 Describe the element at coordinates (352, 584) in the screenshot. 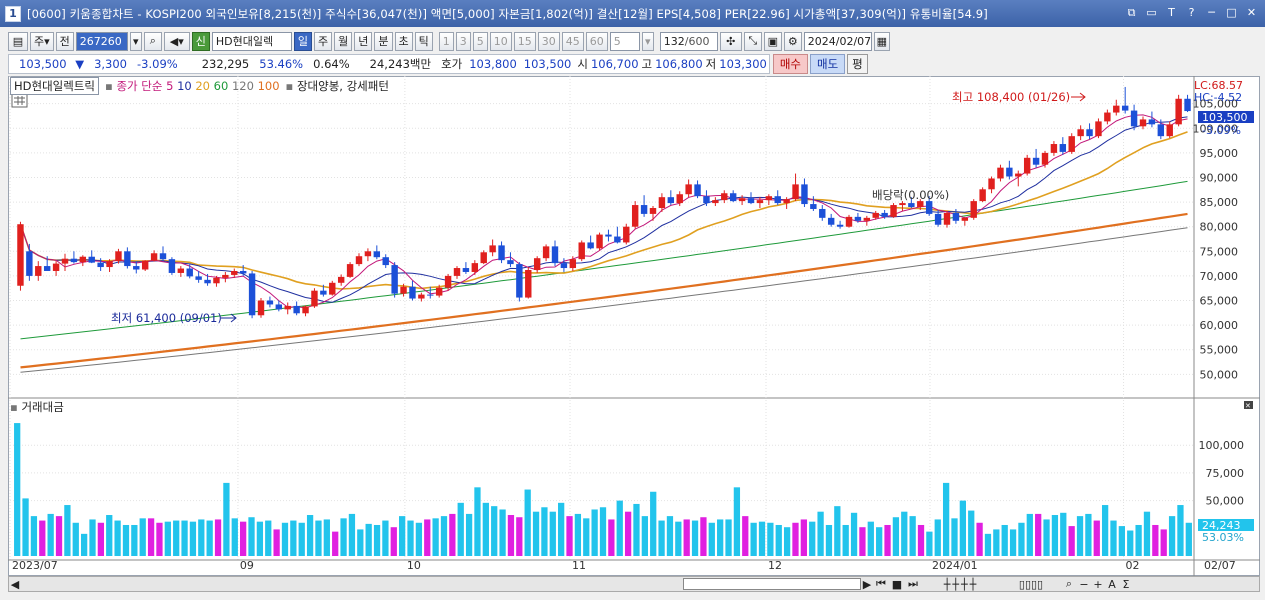

I see `scroll-track` at that location.